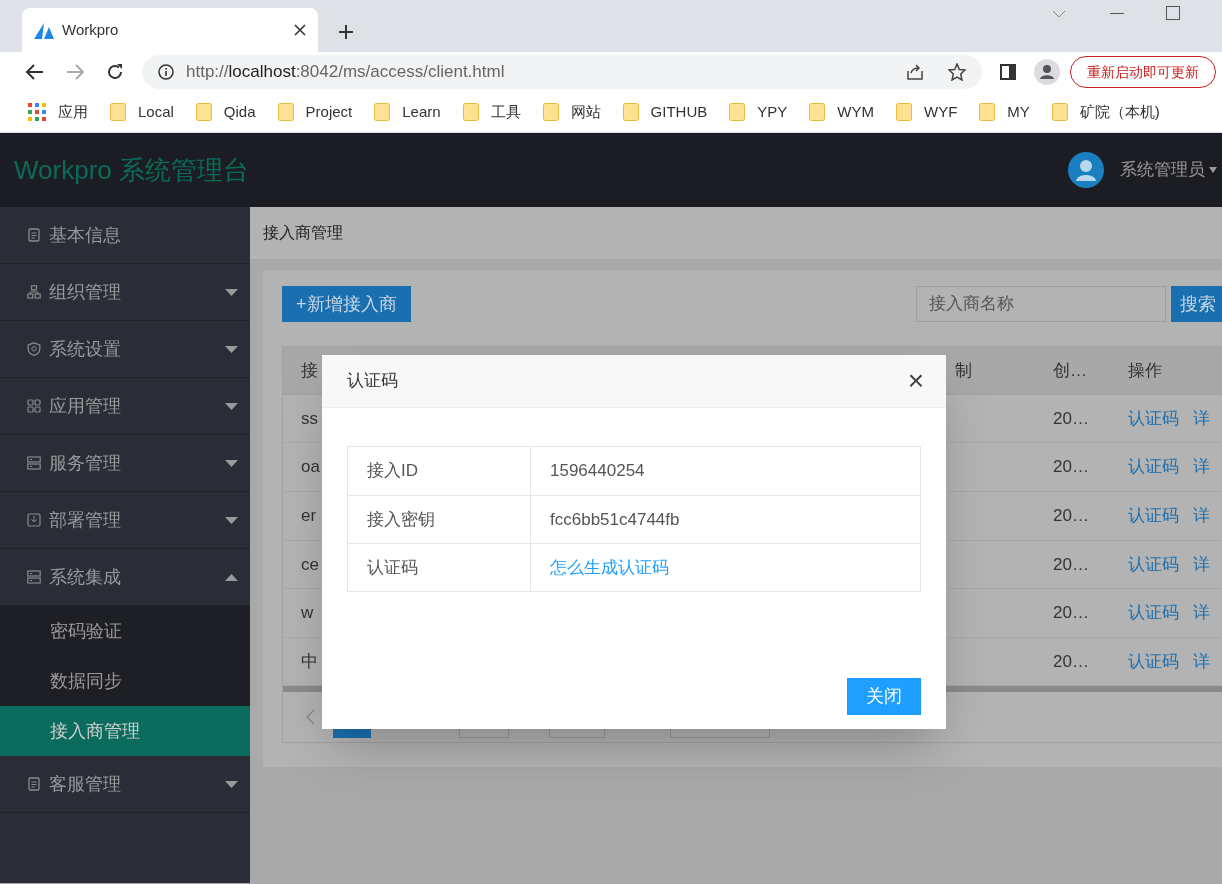 Image resolution: width=1222 pixels, height=884 pixels. I want to click on download-box-icon, so click(34, 520).